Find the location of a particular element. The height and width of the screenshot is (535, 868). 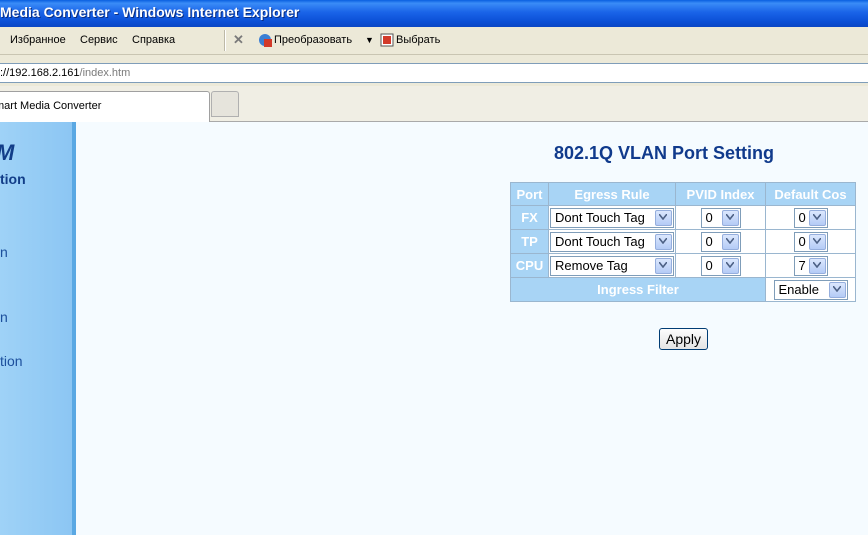

convert-dropdown-icon: ▼ is located at coordinates (369, 40).